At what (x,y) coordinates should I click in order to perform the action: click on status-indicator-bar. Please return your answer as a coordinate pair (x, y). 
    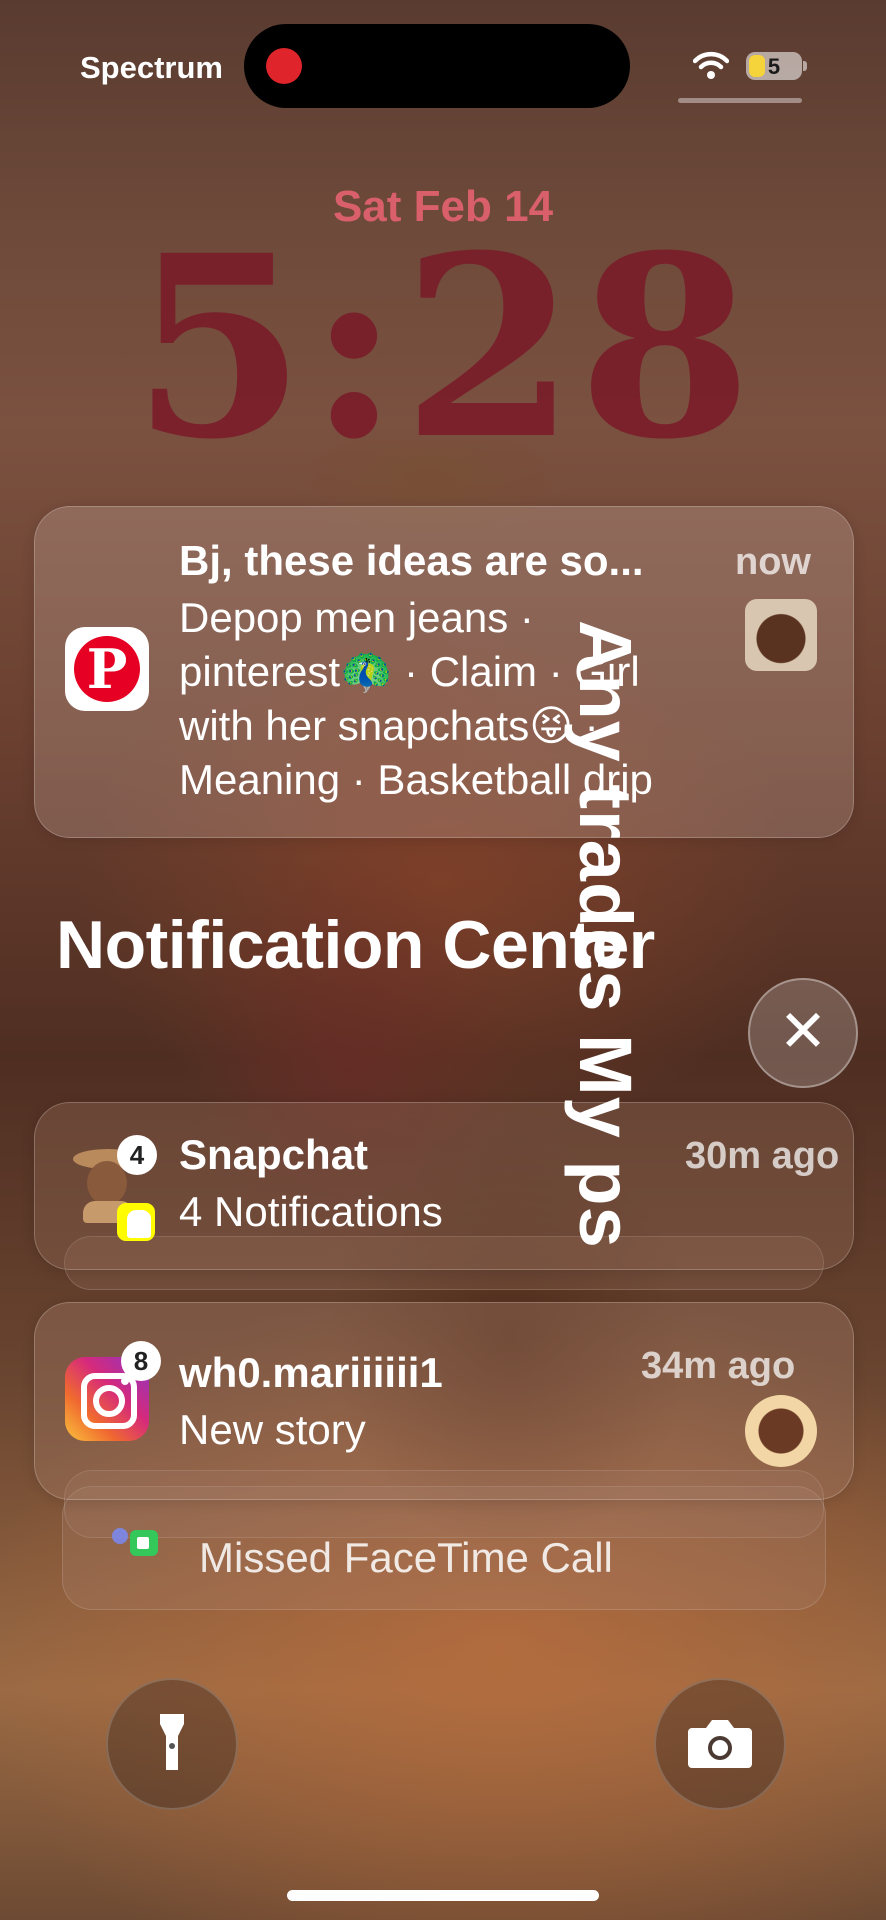
    Looking at the image, I should click on (740, 100).